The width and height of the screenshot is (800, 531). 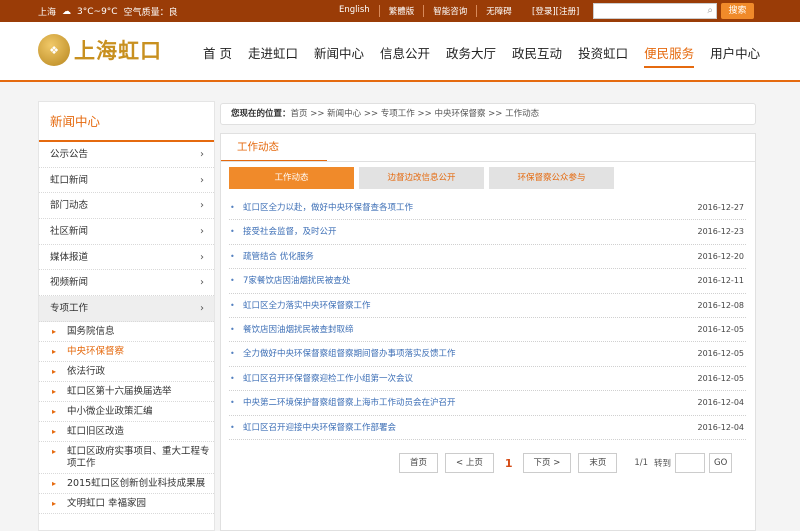 What do you see at coordinates (537, 55) in the screenshot?
I see `nav-interaction: 政民互动` at bounding box center [537, 55].